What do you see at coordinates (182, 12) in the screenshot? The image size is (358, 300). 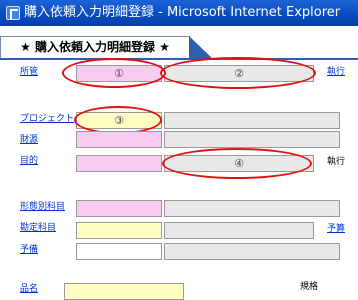 I see `window-title: 購入依頼入力明細登録 - Microsoft Internet Explorer` at bounding box center [182, 12].